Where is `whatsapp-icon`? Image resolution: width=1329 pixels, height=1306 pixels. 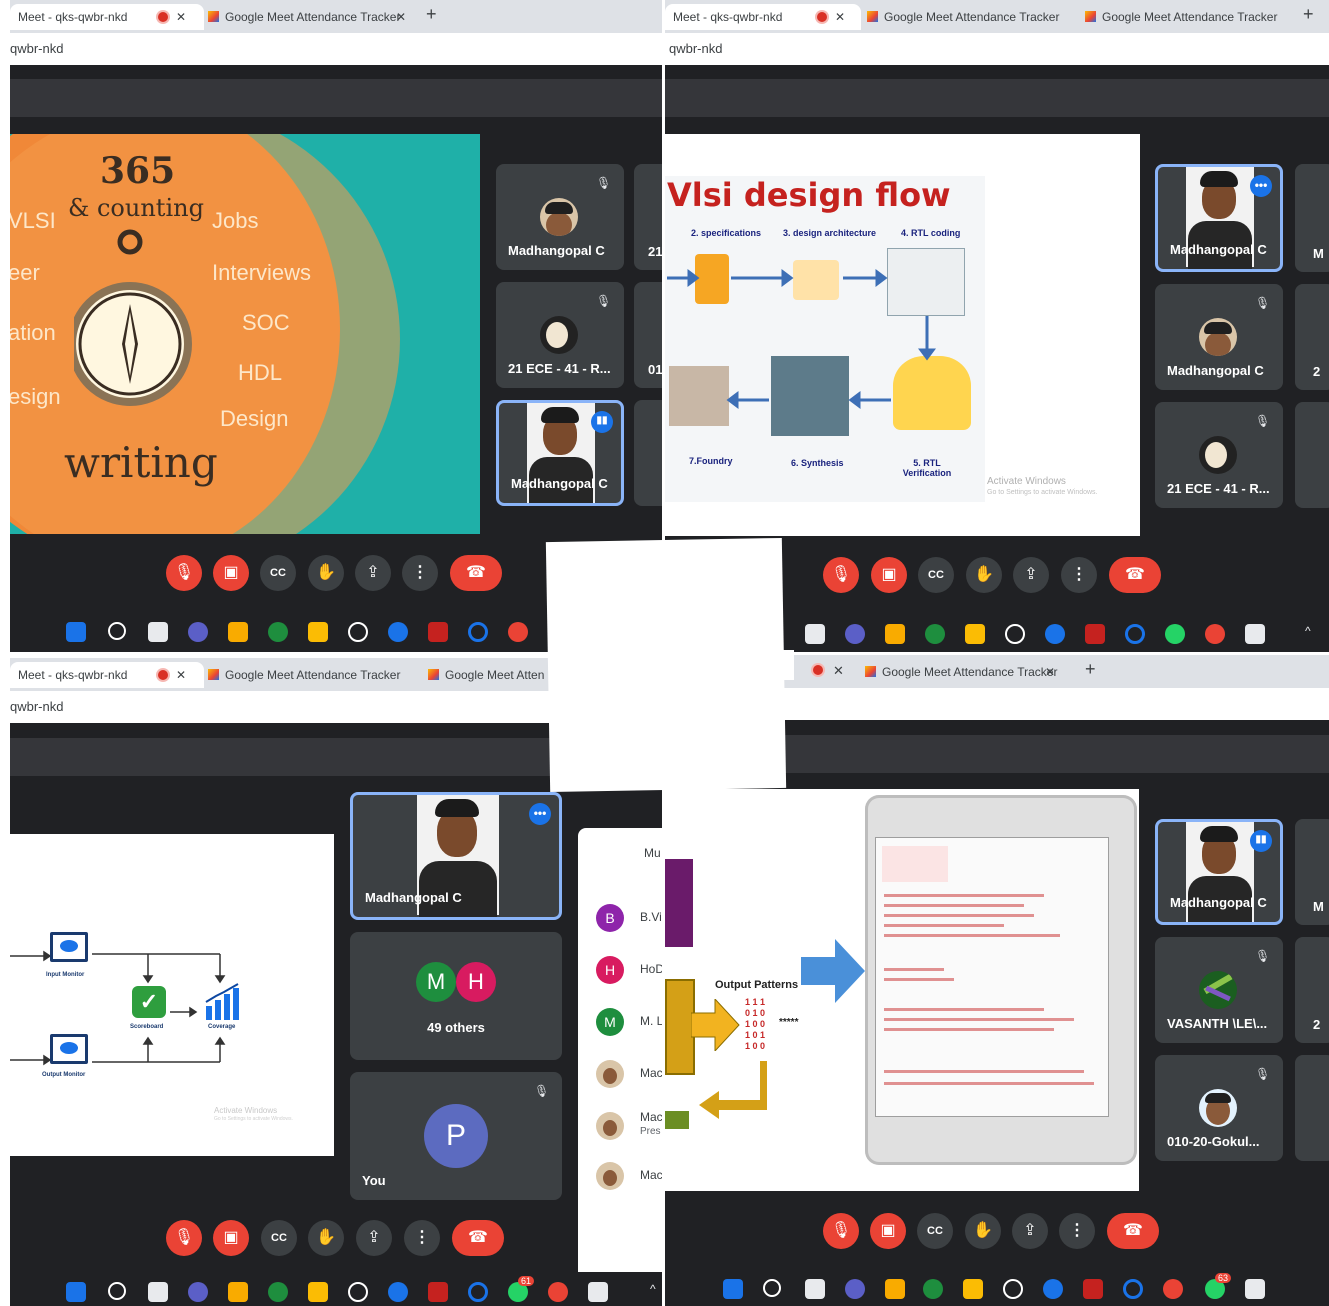
whatsapp-icon is located at coordinates (1175, 634).